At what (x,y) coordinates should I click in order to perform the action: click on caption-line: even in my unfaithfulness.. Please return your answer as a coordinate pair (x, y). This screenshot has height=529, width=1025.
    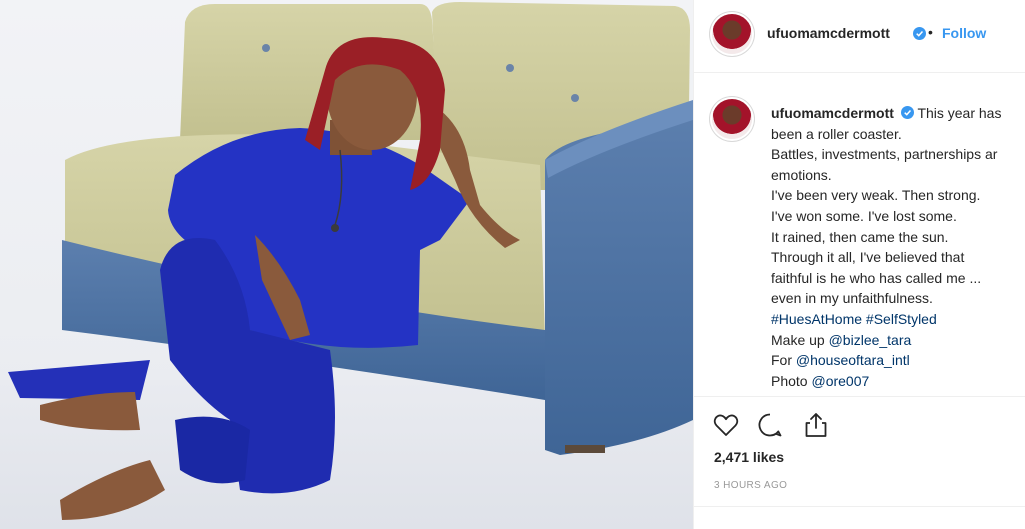
    Looking at the image, I should click on (852, 298).